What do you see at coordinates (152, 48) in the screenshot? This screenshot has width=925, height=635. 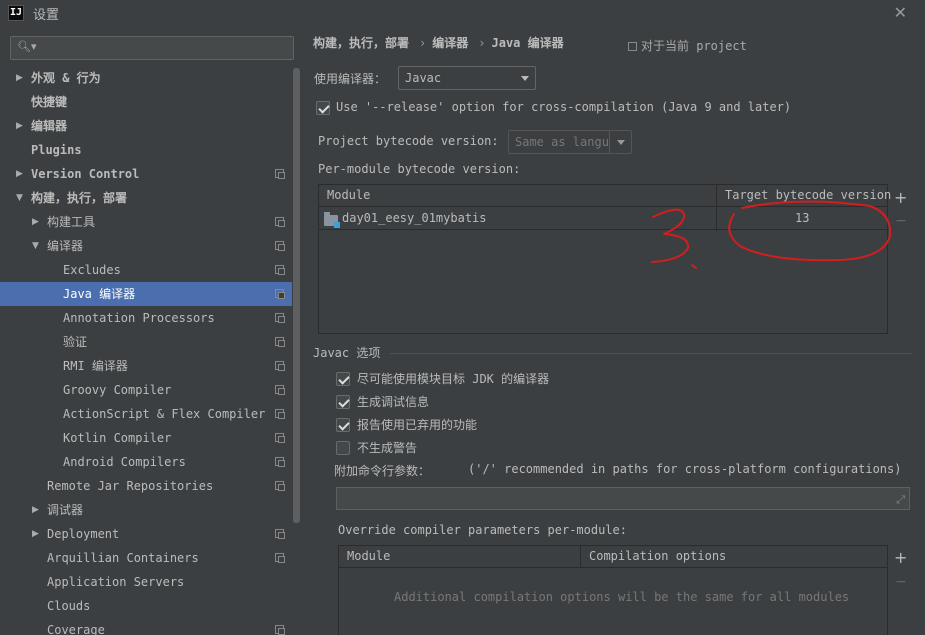 I see `search-input: 🔍︎▾` at bounding box center [152, 48].